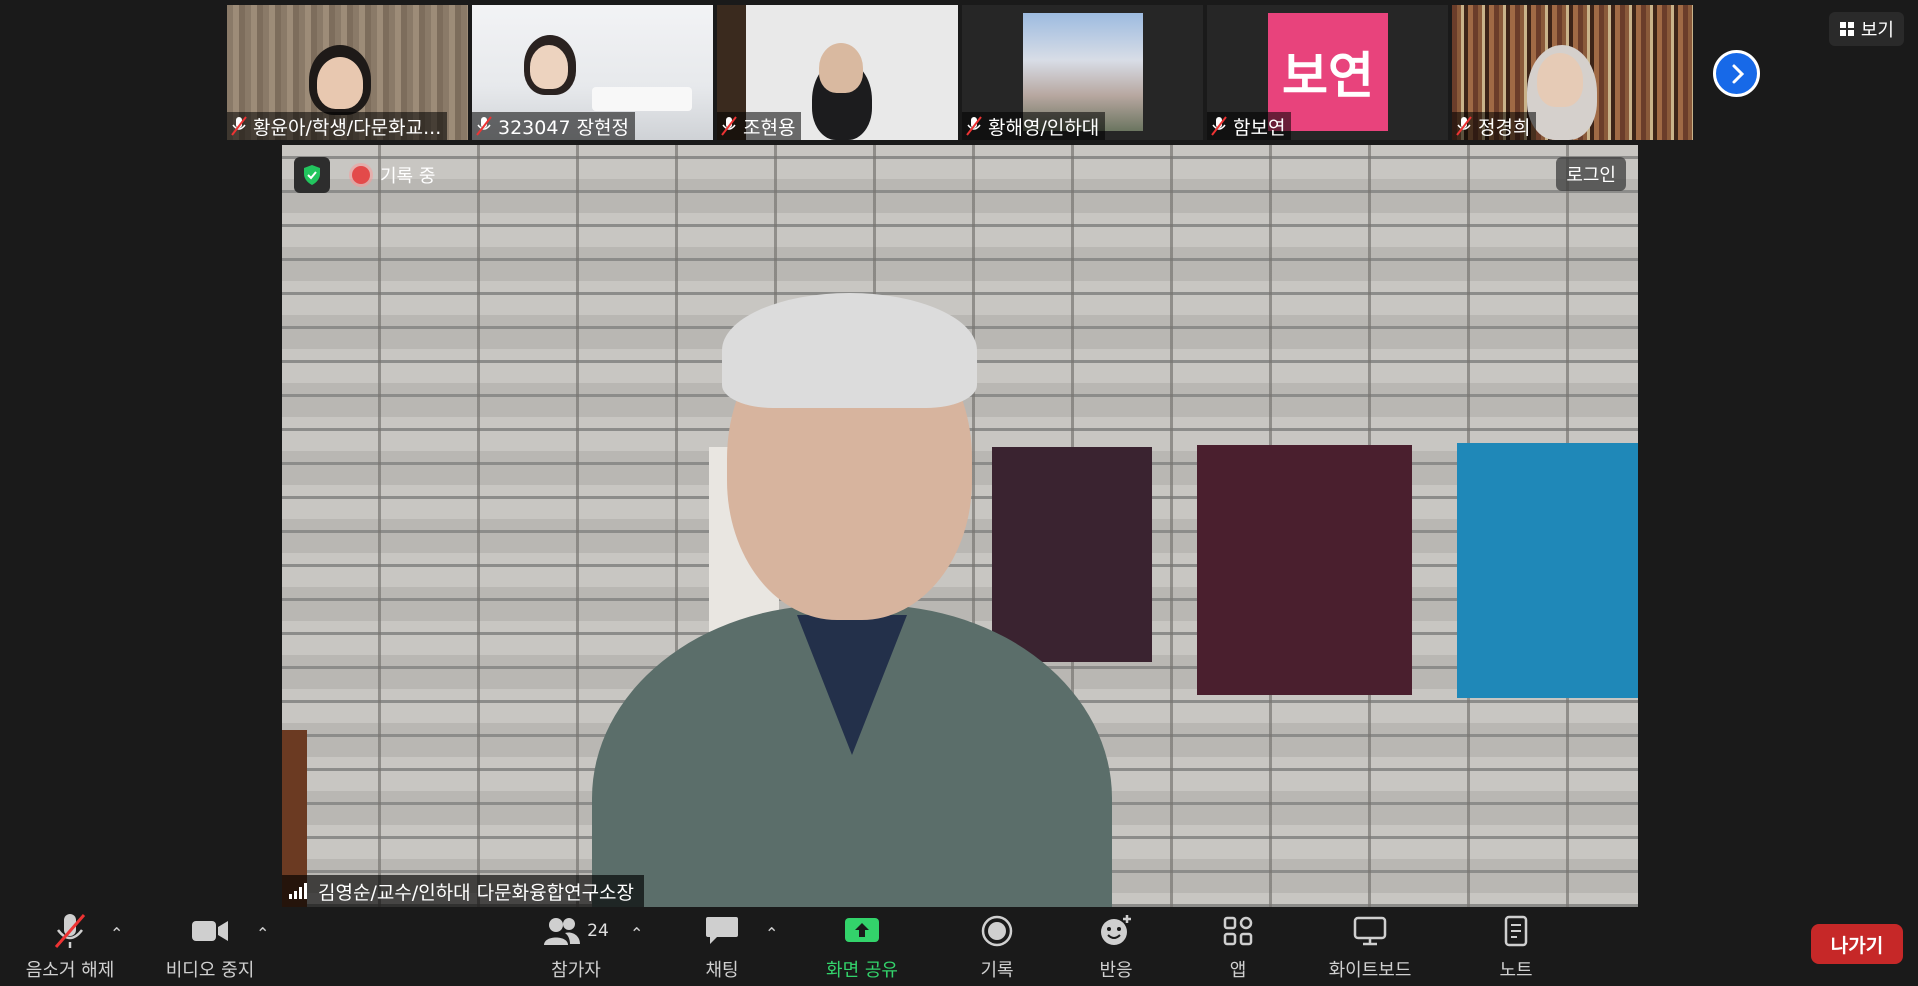 This screenshot has height=986, width=1918. I want to click on participant-tile: 조현용, so click(837, 72).